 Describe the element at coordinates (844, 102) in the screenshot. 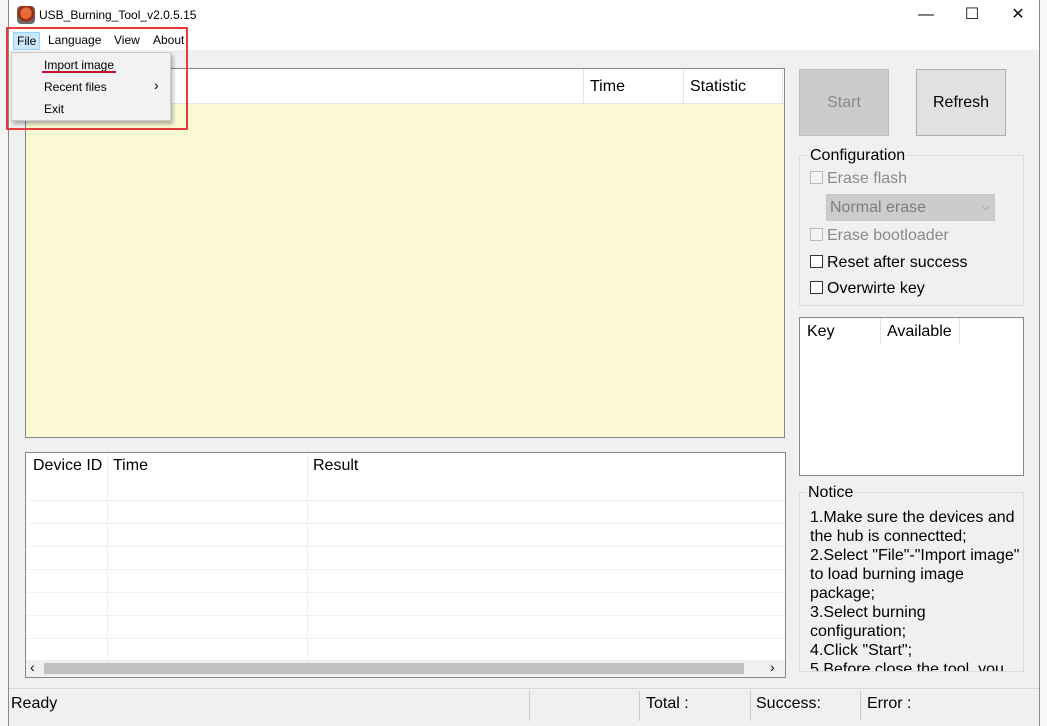

I see `start-button: Start` at that location.